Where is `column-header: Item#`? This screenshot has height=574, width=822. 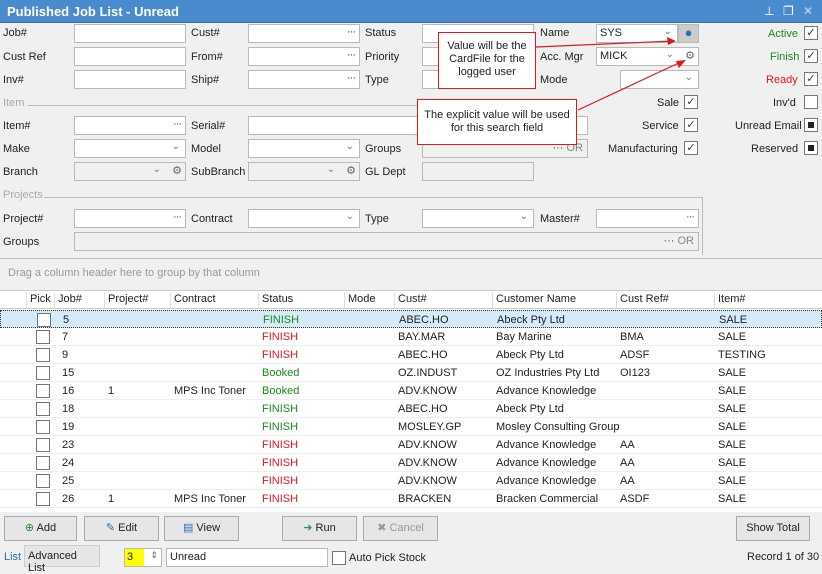
column-header: Item# is located at coordinates (730, 301).